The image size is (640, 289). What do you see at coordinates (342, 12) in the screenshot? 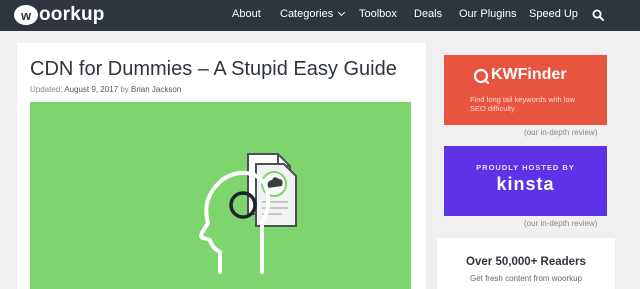
I see `chevron-down-icon` at bounding box center [342, 12].